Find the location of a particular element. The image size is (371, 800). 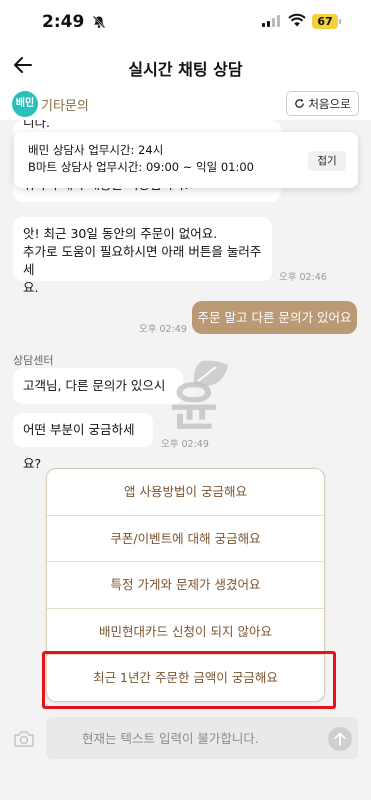

notice-line: B마트 상담사 업무시간: 09:00 ~ 익일 01:00 is located at coordinates (141, 167).